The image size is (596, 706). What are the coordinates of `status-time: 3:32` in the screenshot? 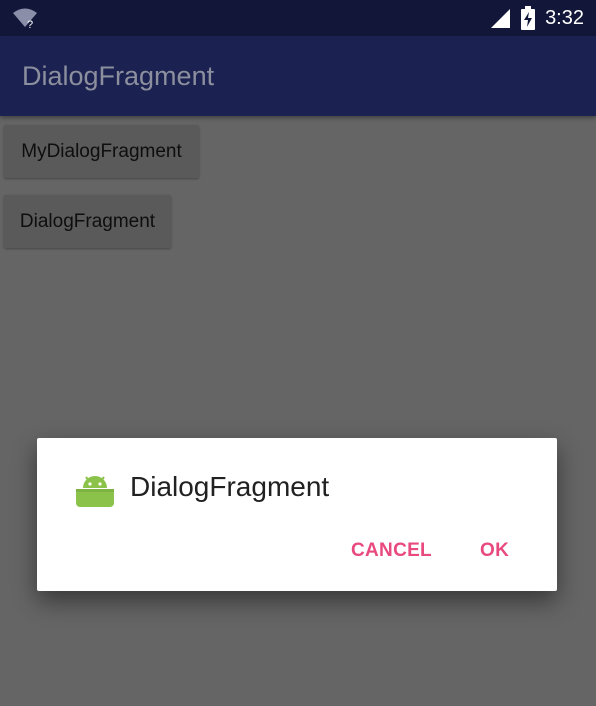 It's located at (564, 17).